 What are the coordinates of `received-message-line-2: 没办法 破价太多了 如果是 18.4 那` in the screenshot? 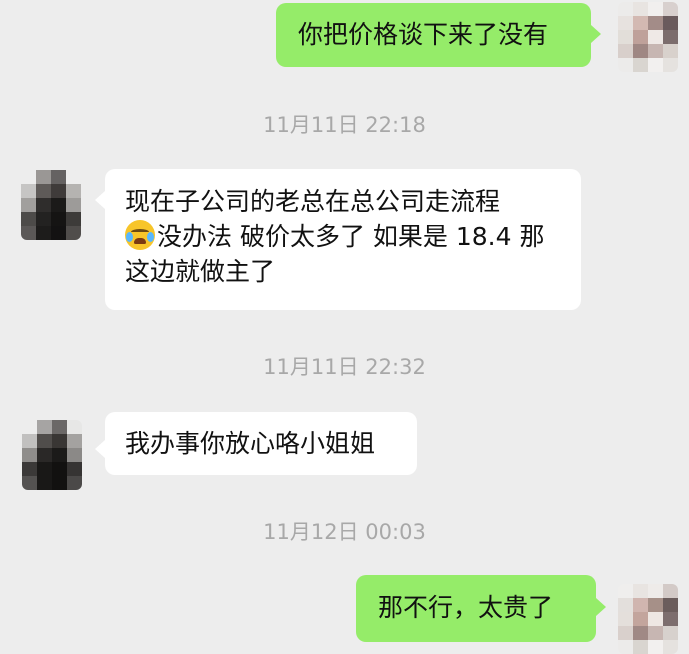 It's located at (353, 236).